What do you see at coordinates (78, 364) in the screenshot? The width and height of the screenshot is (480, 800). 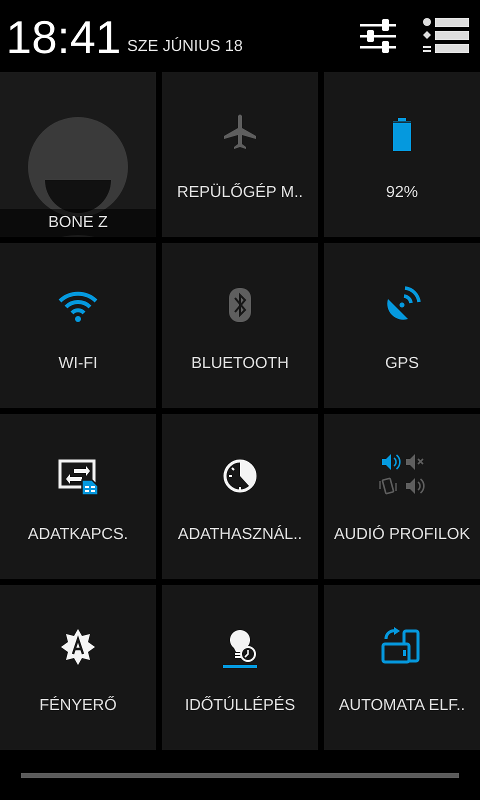 I see `tile-label: WI-FI` at bounding box center [78, 364].